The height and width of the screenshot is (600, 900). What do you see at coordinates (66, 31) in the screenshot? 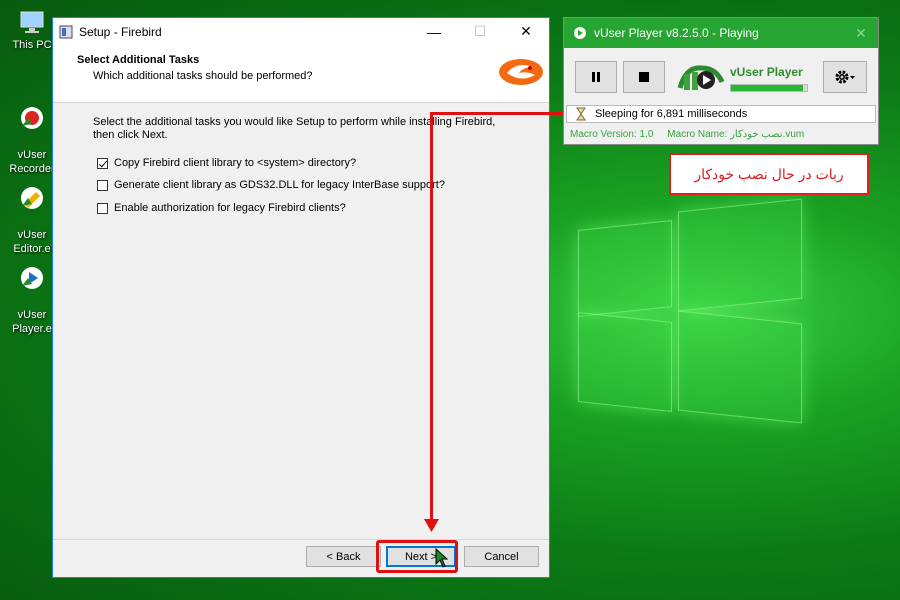
I see `setup-app-icon` at bounding box center [66, 31].